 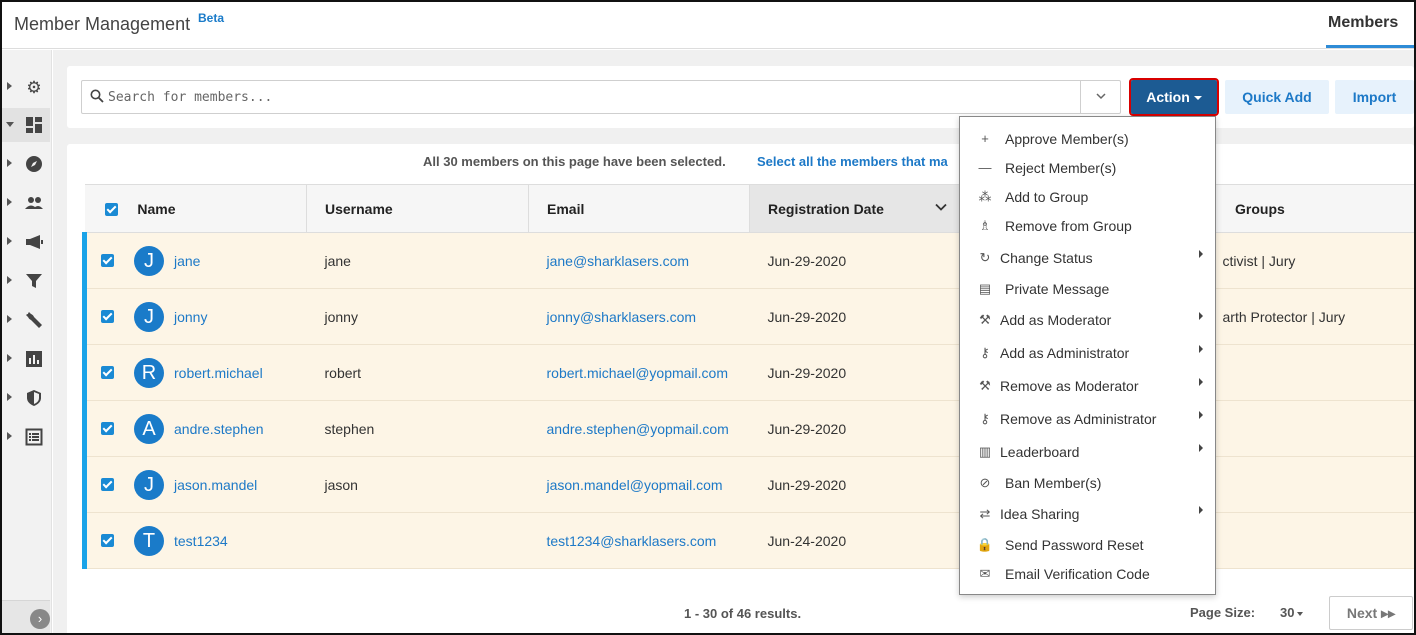 I want to click on column-header-groups: Groups, so click(x=1309, y=208).